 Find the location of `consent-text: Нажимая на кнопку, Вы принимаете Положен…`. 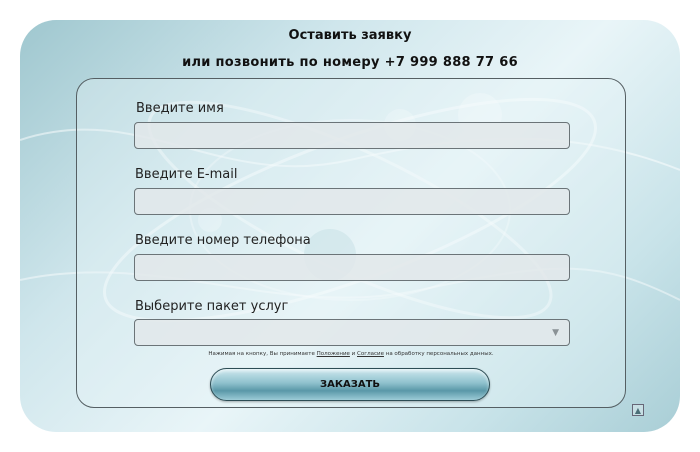

consent-text: Нажимая на кнопку, Вы принимаете Положен… is located at coordinates (351, 354).